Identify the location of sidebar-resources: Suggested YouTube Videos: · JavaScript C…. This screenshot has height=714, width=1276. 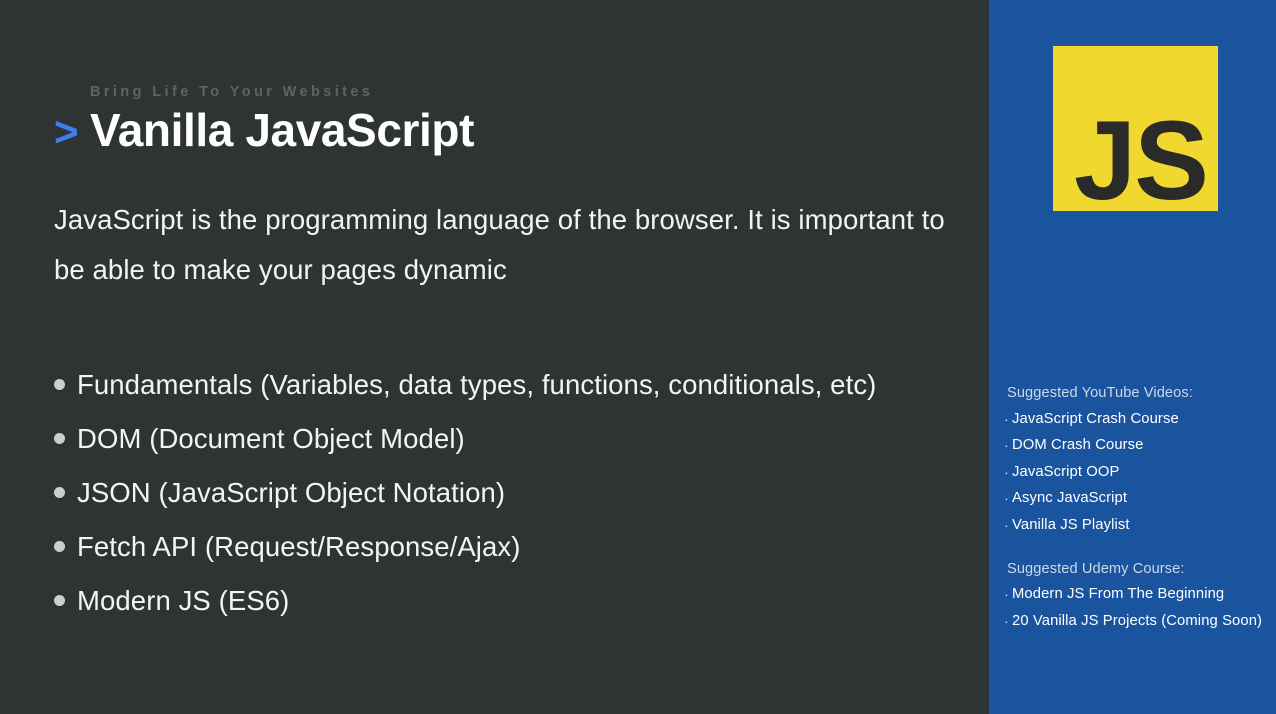
(1132, 510).